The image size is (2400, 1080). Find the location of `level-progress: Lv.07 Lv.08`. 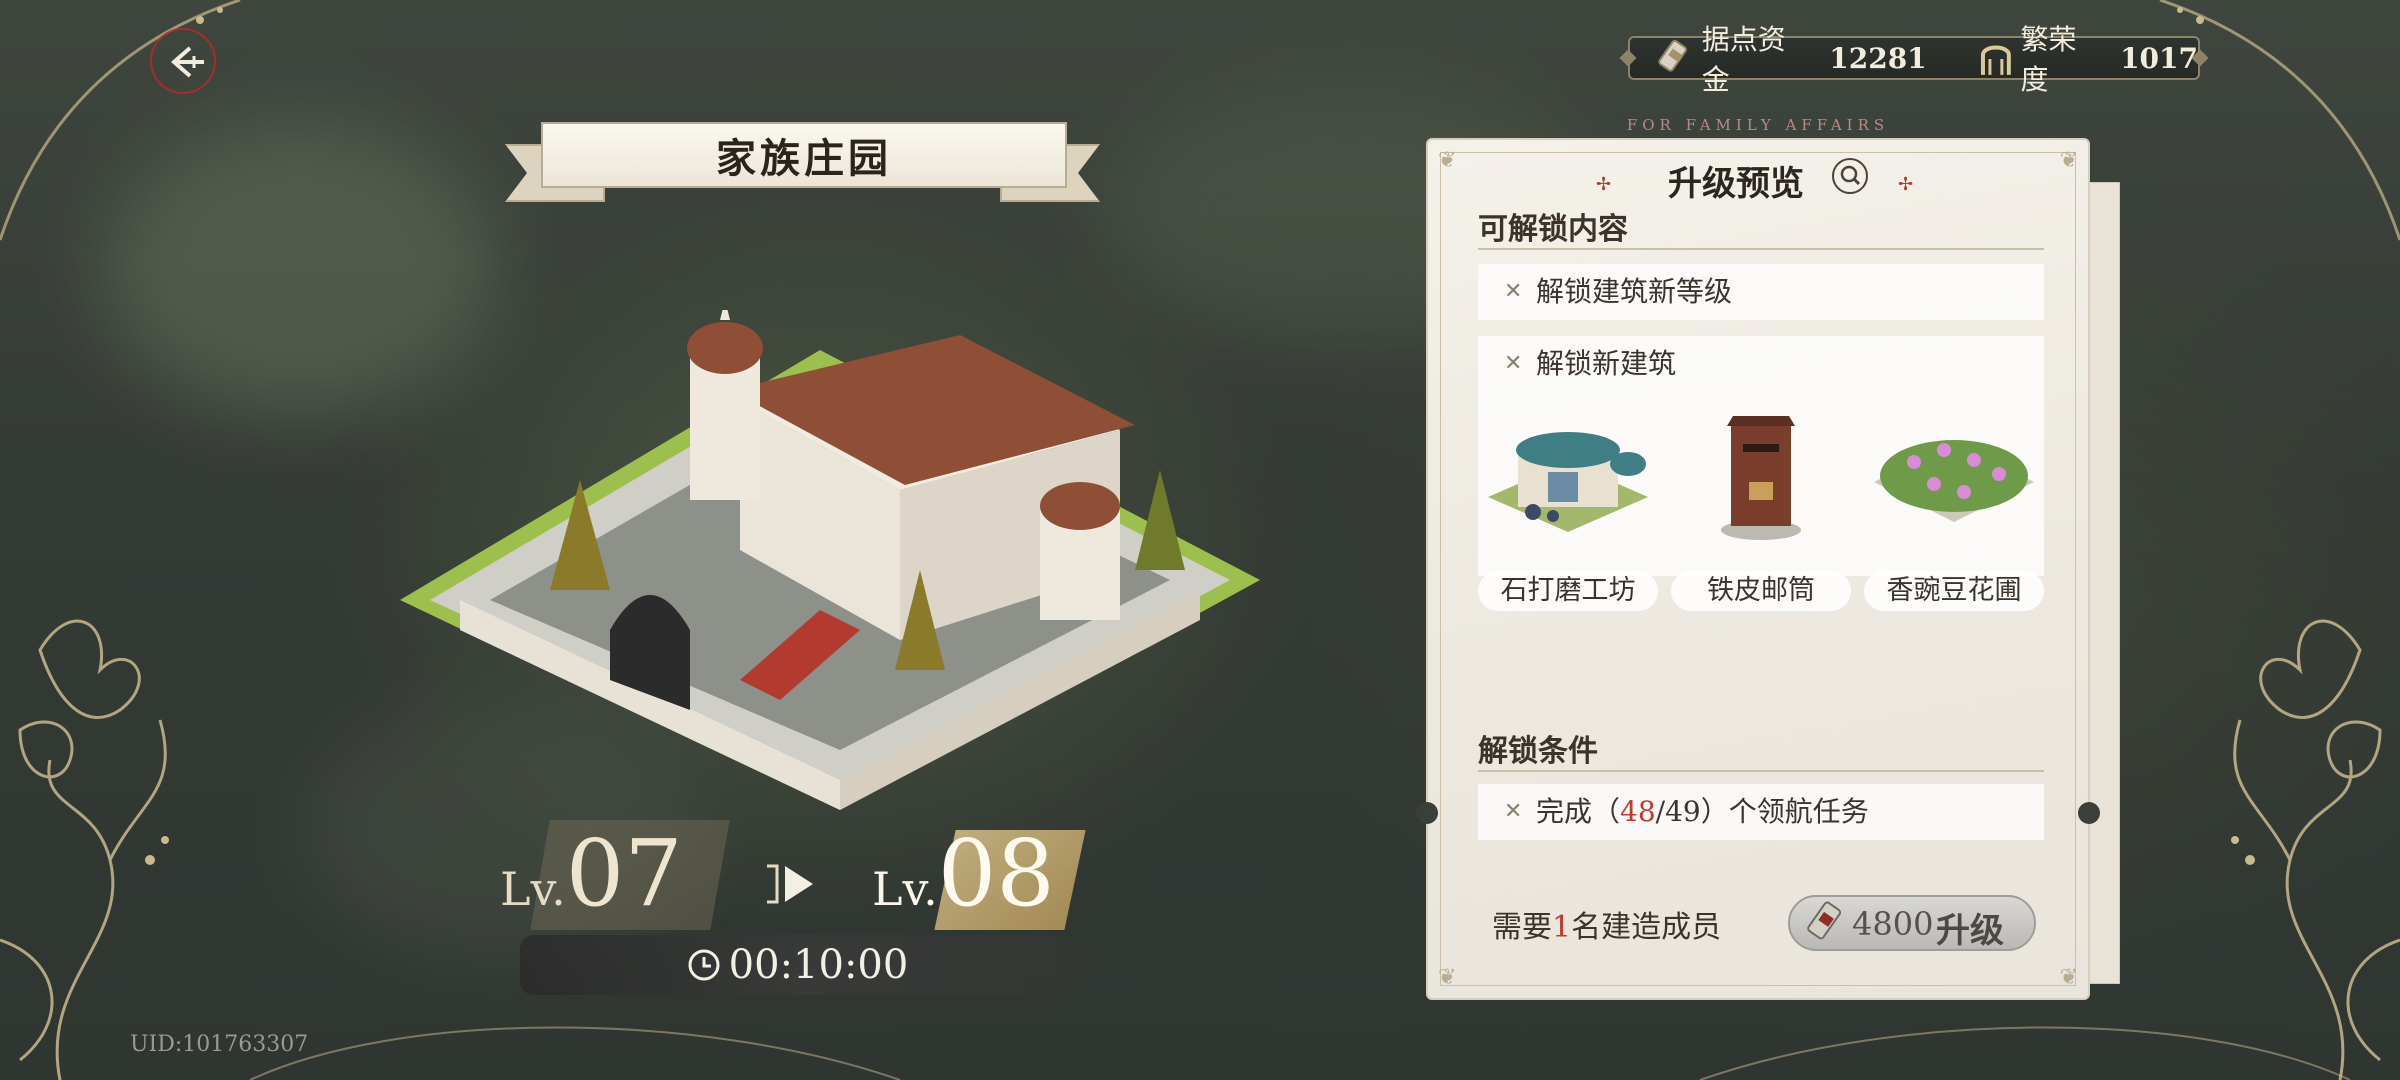

level-progress: Lv.07 Lv.08 is located at coordinates (800, 880).